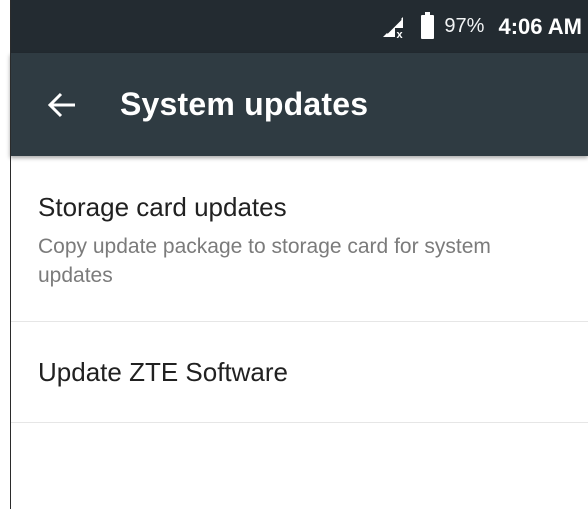 The height and width of the screenshot is (509, 588). What do you see at coordinates (464, 26) in the screenshot?
I see `battery-percent: 97%` at bounding box center [464, 26].